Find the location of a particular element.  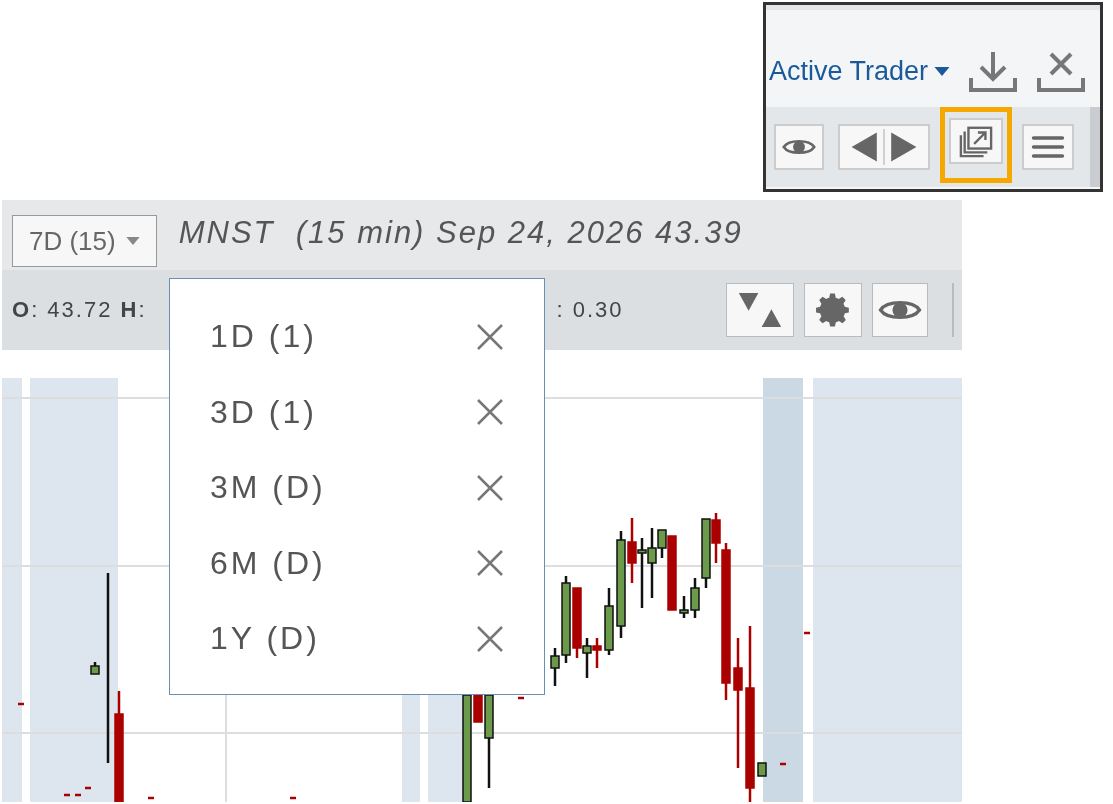

ohlc-readout: : 0.30 is located at coordinates (590, 310).